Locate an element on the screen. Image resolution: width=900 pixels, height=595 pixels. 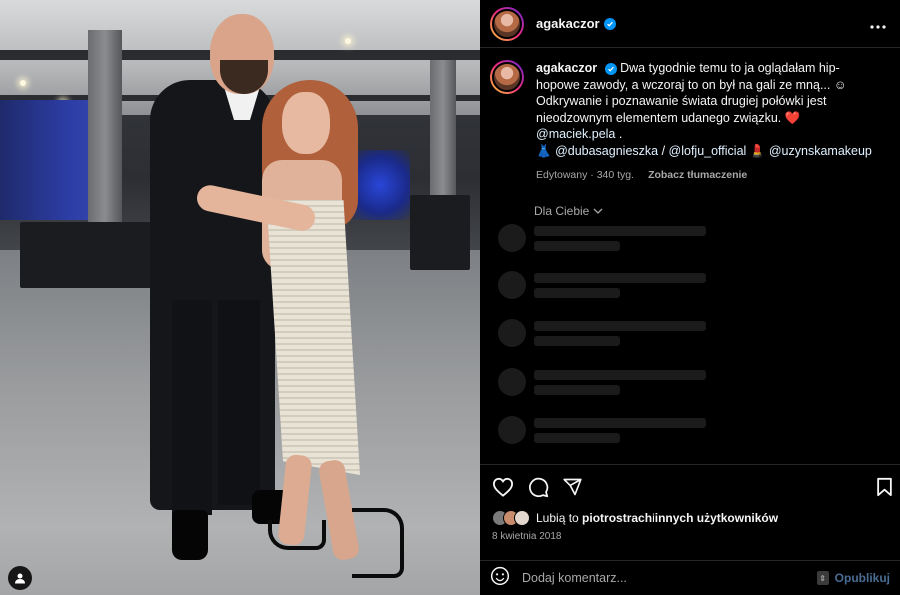
caption-body-text: . is located at coordinates (619, 134).